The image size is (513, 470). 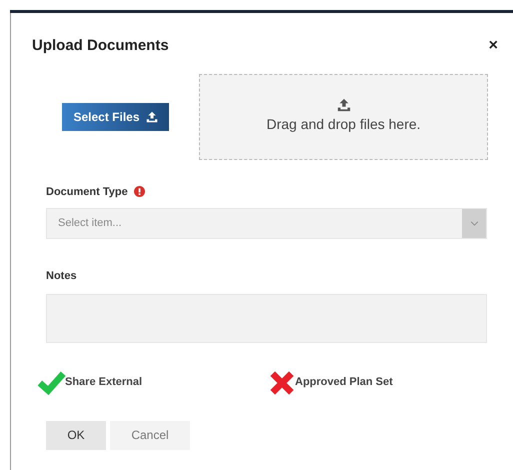 I want to click on cancel-button: Cancel, so click(x=150, y=435).